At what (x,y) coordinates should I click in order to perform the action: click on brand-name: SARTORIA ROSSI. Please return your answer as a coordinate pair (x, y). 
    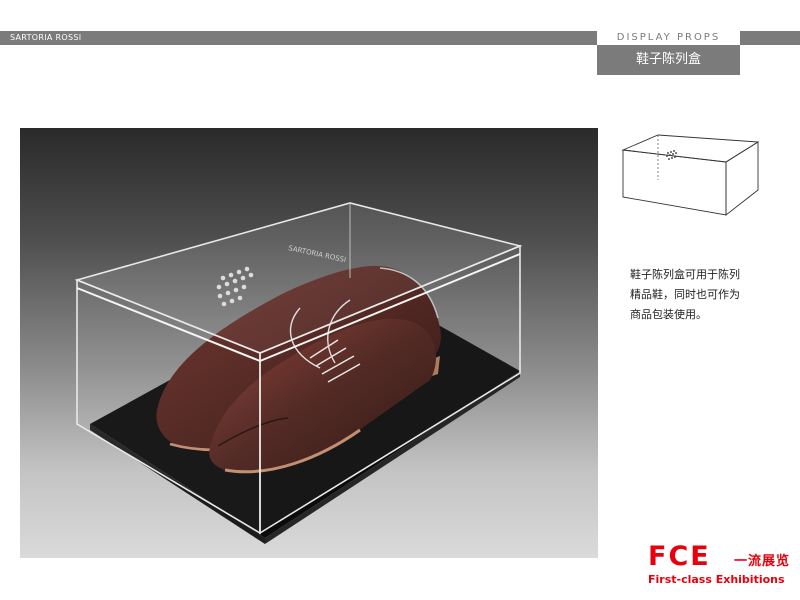
    Looking at the image, I should click on (46, 37).